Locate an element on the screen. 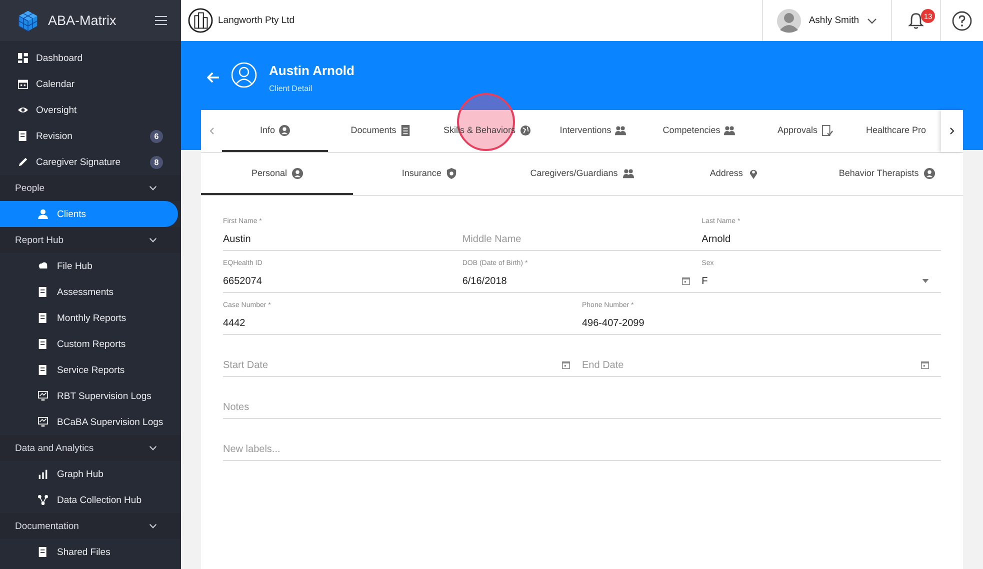 Image resolution: width=983 pixels, height=569 pixels. date-field: 6/16/2018 is located at coordinates (570, 281).